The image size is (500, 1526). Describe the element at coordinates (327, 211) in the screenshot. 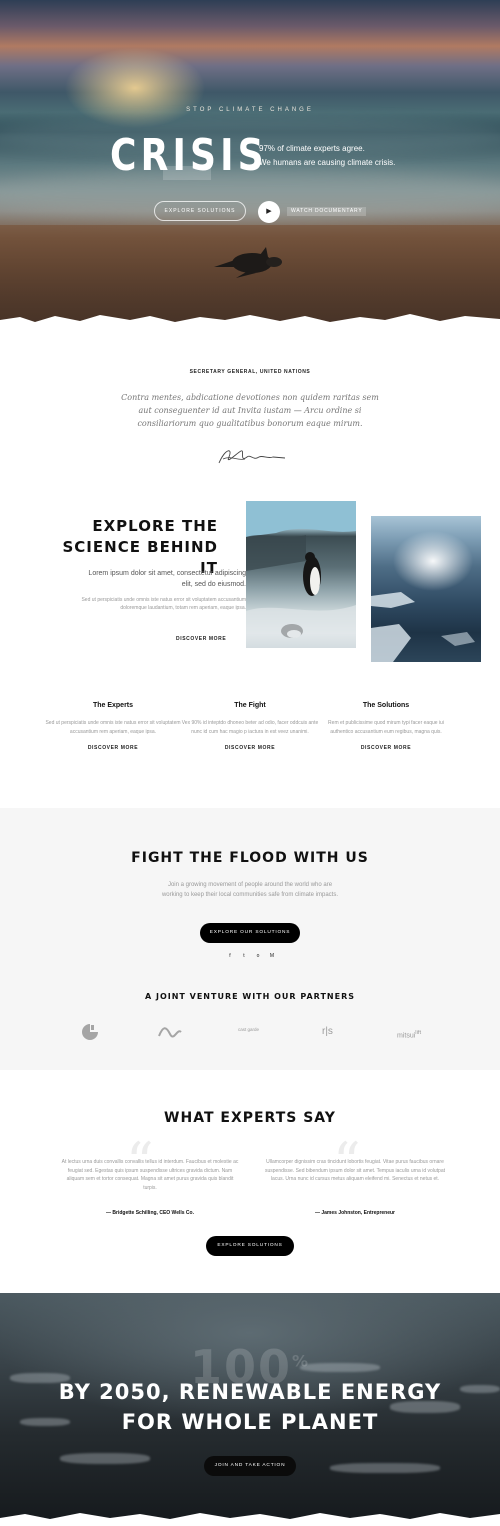

I see `watch-documentary-link: WATCH DOCUMENTARY` at that location.